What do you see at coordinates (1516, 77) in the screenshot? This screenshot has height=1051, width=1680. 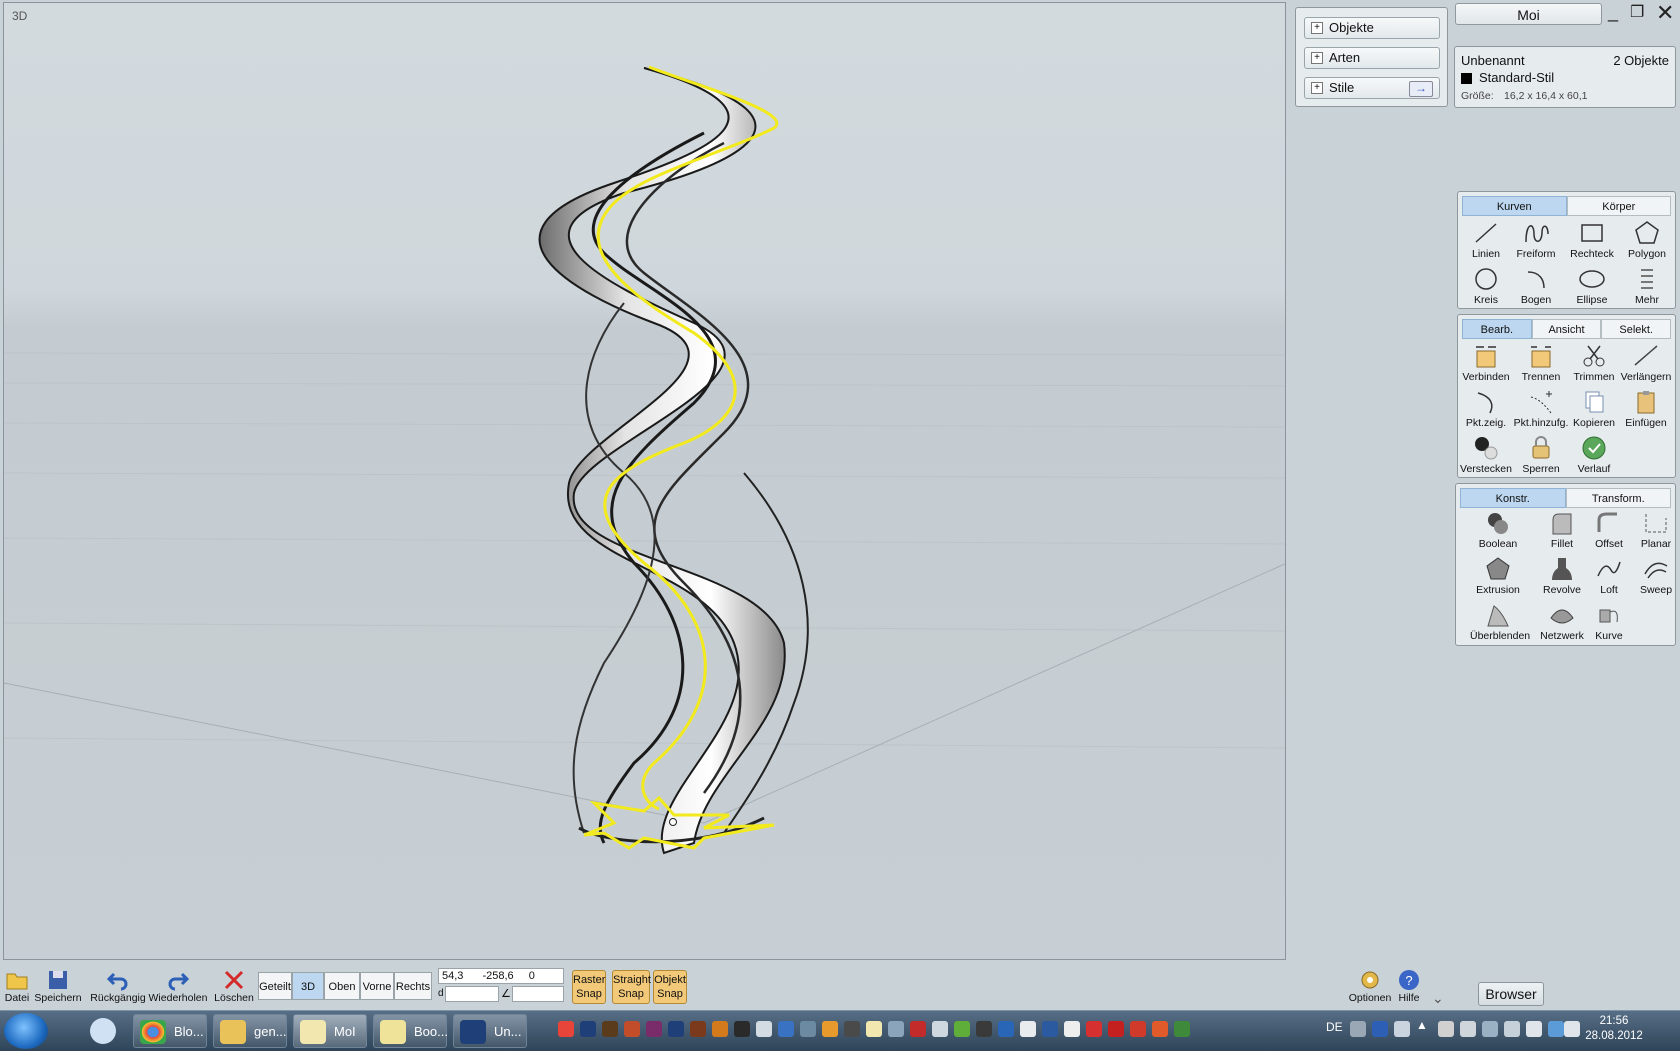 I see `style-name: Standard-Stil` at bounding box center [1516, 77].